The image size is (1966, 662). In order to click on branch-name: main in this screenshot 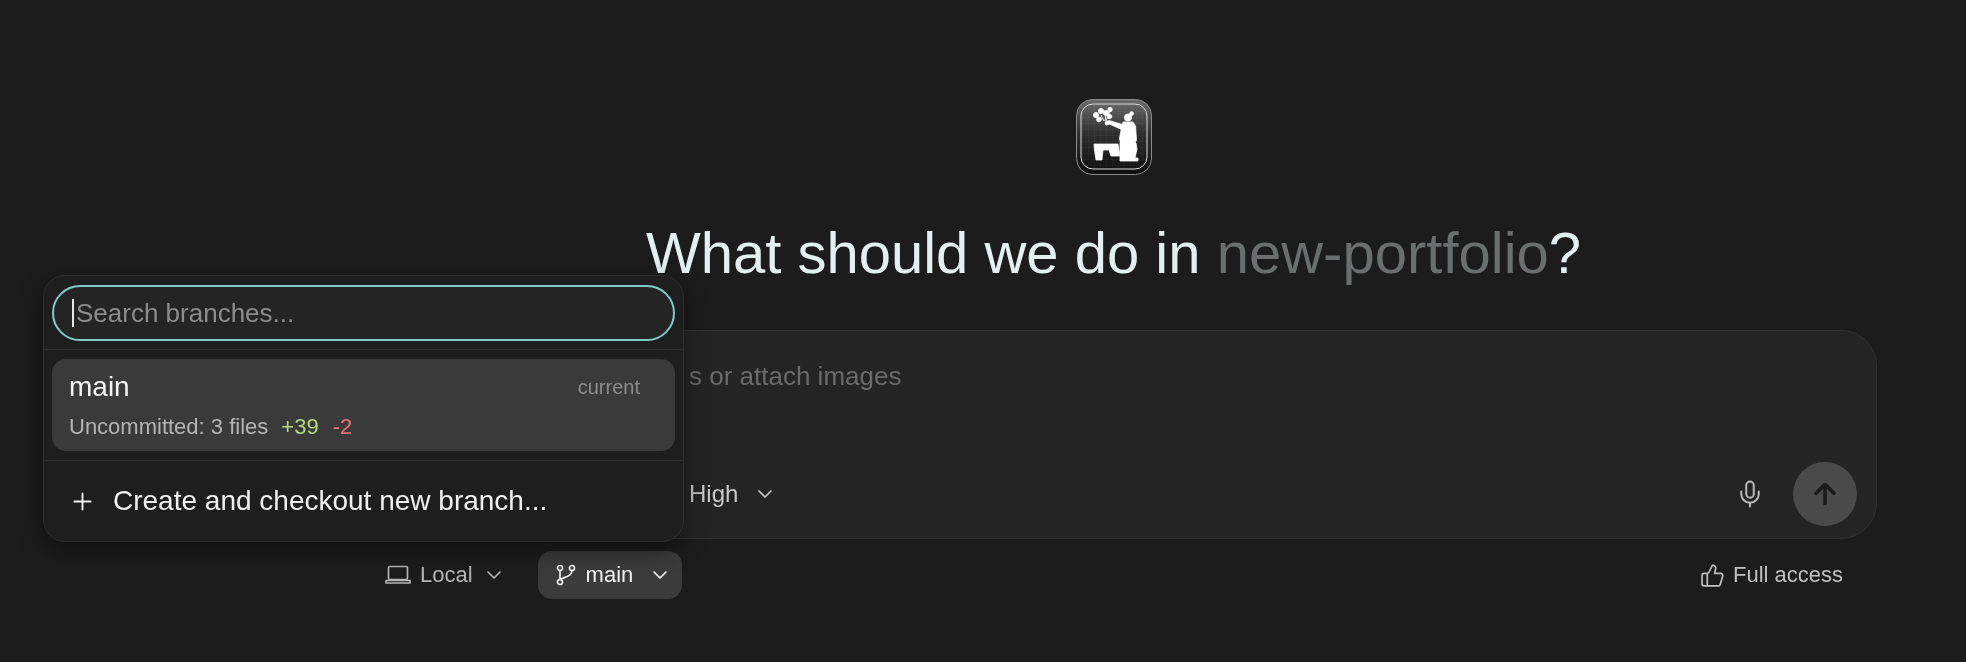, I will do `click(99, 387)`.